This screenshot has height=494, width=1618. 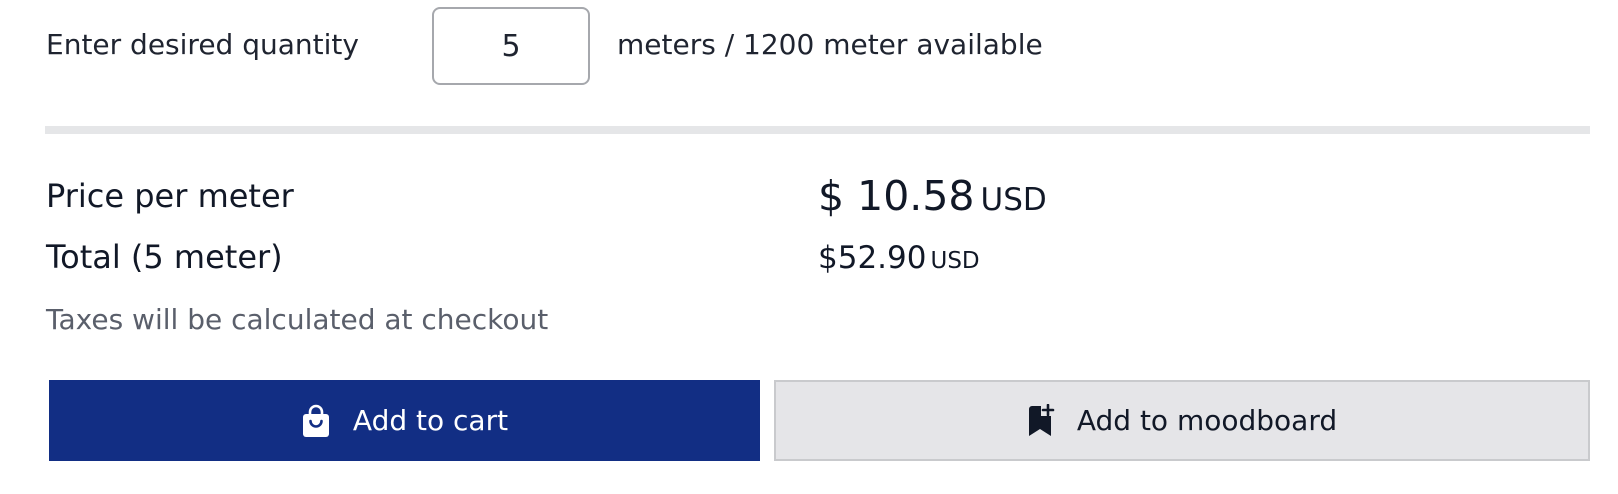 I want to click on total-amount: $52.90, so click(x=872, y=258).